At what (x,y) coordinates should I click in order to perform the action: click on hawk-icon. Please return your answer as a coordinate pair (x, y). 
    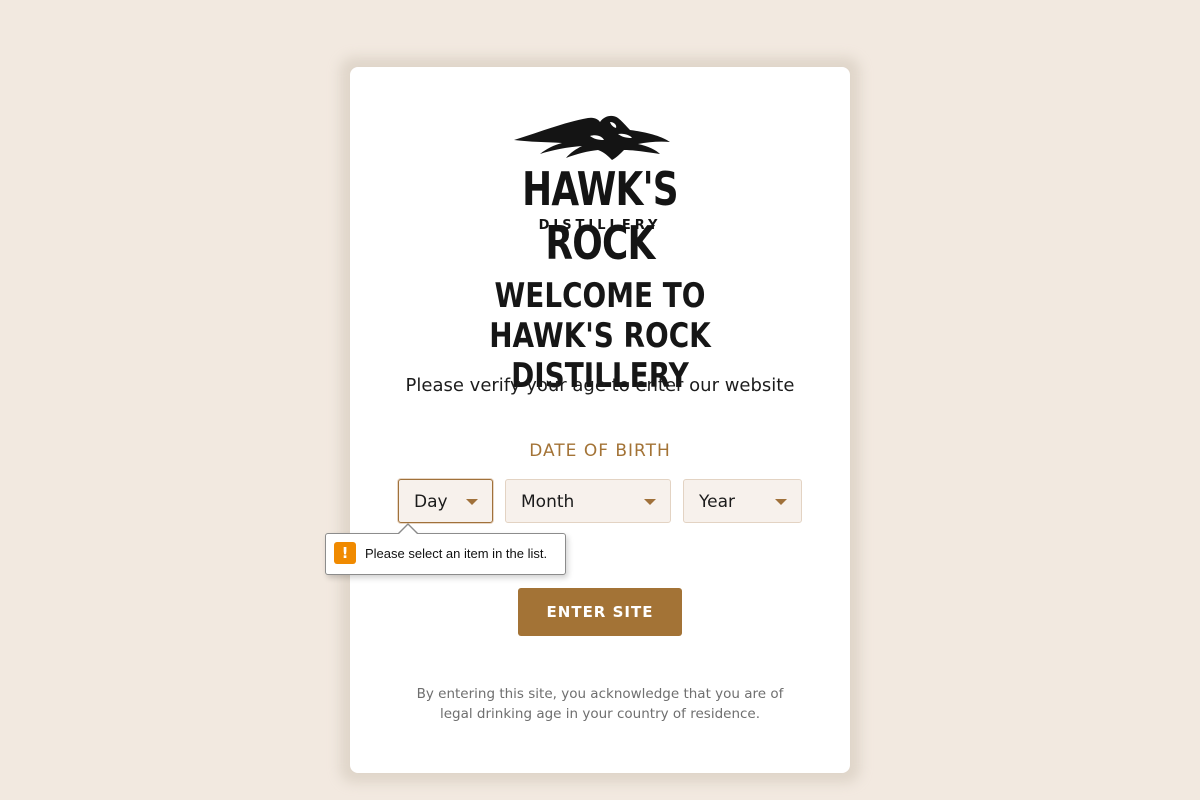
    Looking at the image, I should click on (592, 137).